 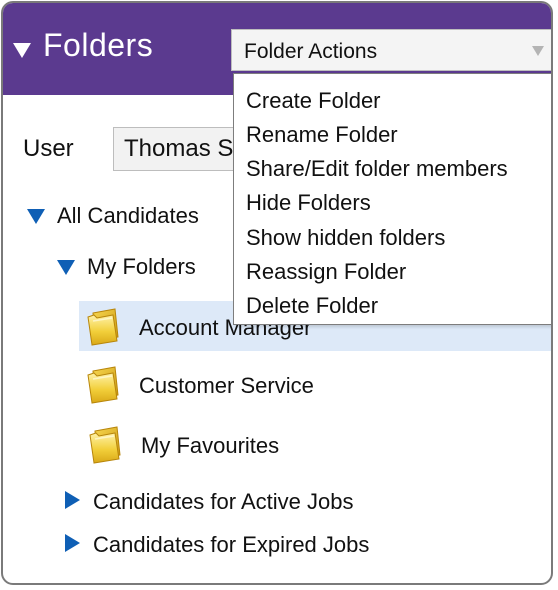 I want to click on user-label: User, so click(x=48, y=148).